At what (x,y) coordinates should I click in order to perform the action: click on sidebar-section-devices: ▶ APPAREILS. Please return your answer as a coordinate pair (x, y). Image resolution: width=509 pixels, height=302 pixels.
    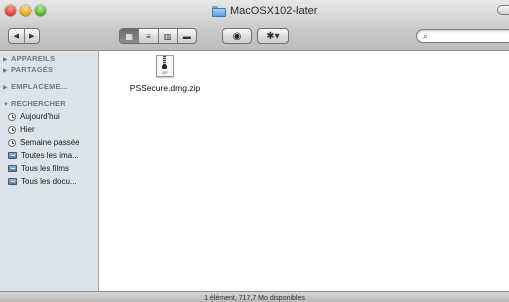
    Looking at the image, I should click on (29, 58).